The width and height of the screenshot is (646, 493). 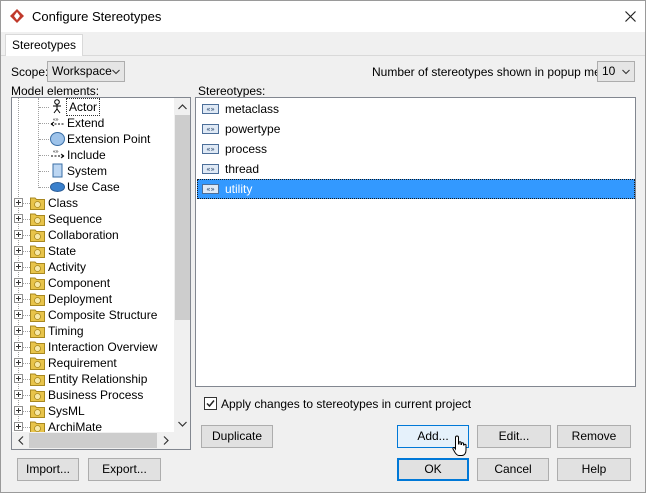 I want to click on tree-folder-collaboration: Collaboration, so click(x=92, y=235).